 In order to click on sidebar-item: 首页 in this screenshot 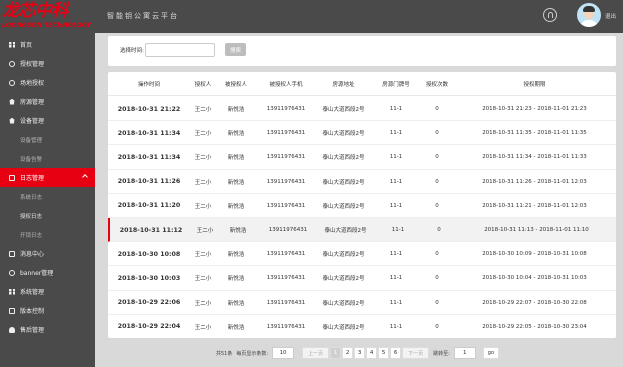, I will do `click(47, 44)`.